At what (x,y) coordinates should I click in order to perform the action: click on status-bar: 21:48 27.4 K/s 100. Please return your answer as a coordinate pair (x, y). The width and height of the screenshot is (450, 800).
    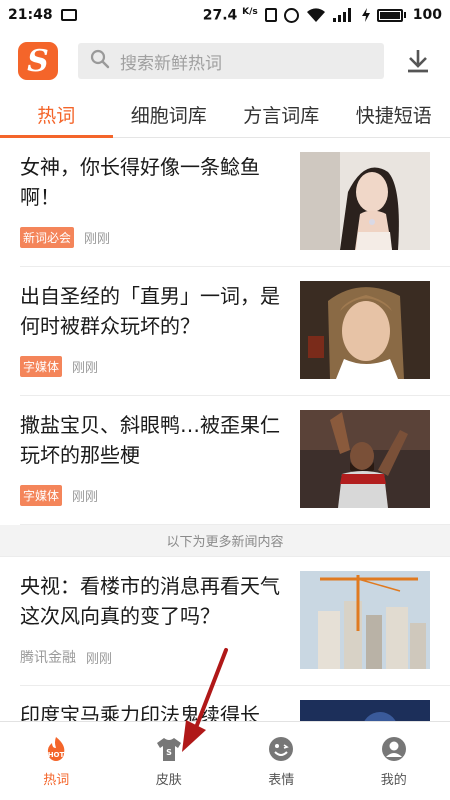
    Looking at the image, I should click on (225, 15).